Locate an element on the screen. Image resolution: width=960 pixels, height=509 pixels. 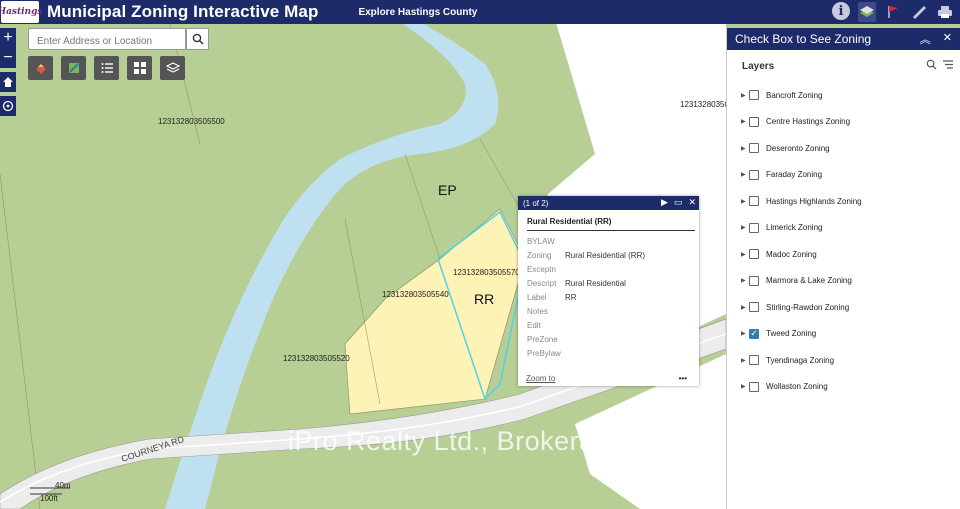
search-button is located at coordinates (197, 39).